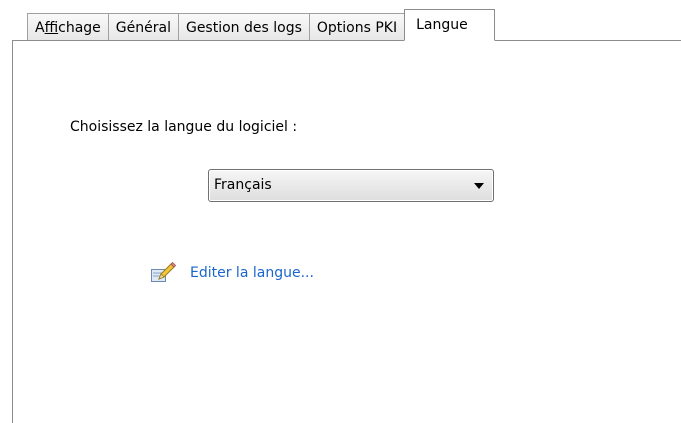  I want to click on language-select-value: Français, so click(243, 185).